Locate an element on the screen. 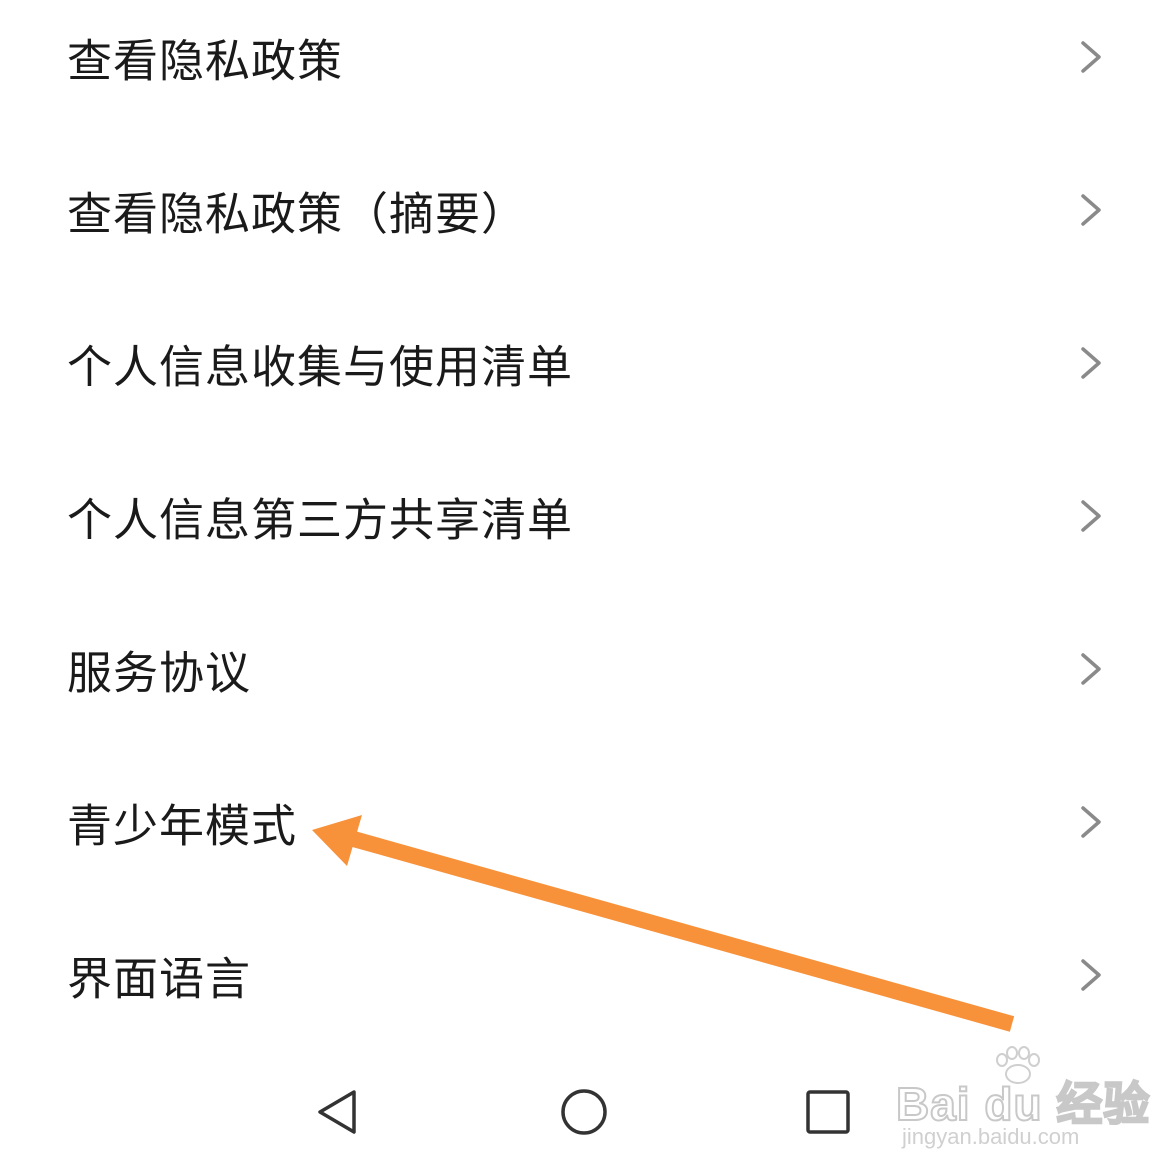 The height and width of the screenshot is (1172, 1172). menu-item-privacy-policy-summary: 查看隐私政策（摘要） is located at coordinates (586, 210).